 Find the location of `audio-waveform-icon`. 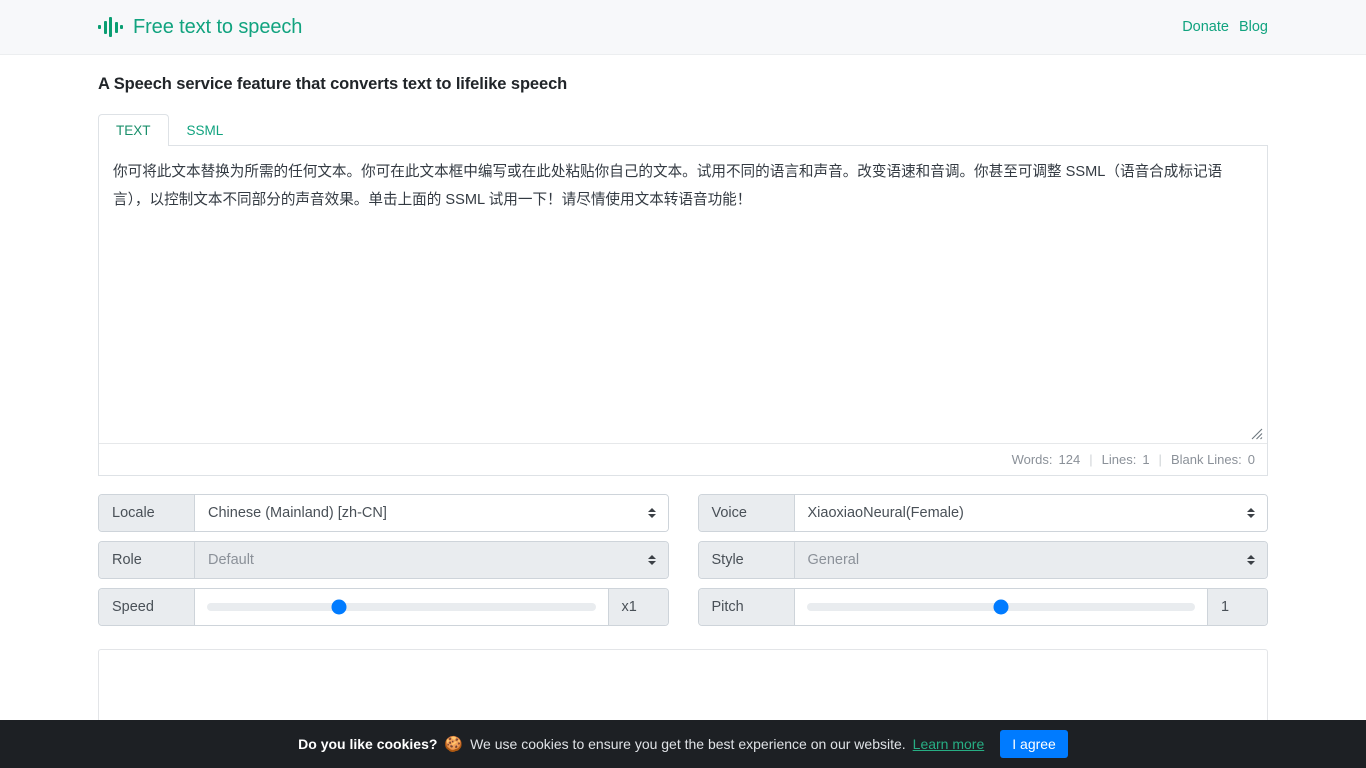

audio-waveform-icon is located at coordinates (110, 27).